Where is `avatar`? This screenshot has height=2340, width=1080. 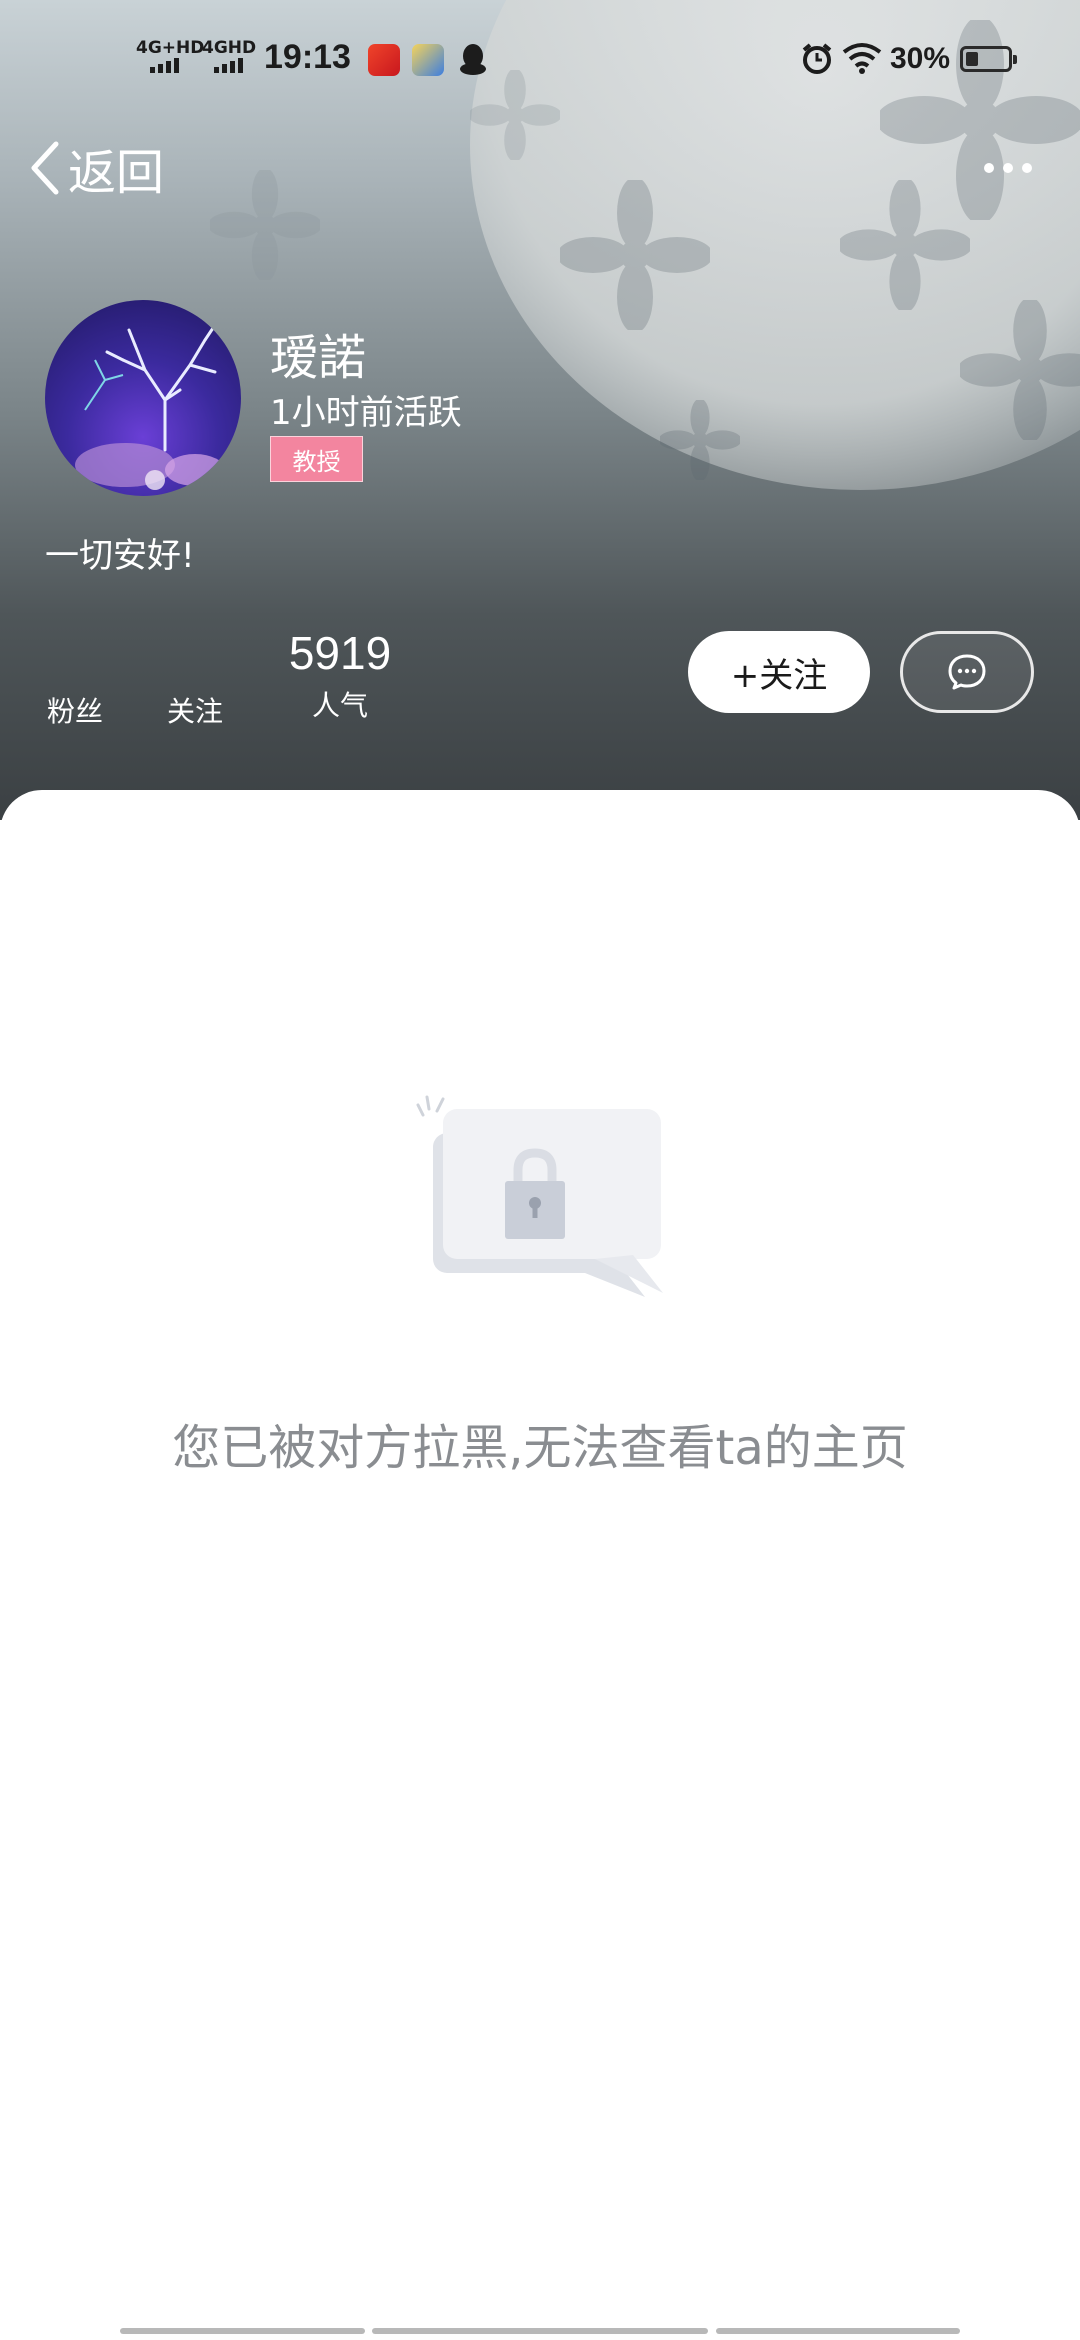
avatar is located at coordinates (143, 398).